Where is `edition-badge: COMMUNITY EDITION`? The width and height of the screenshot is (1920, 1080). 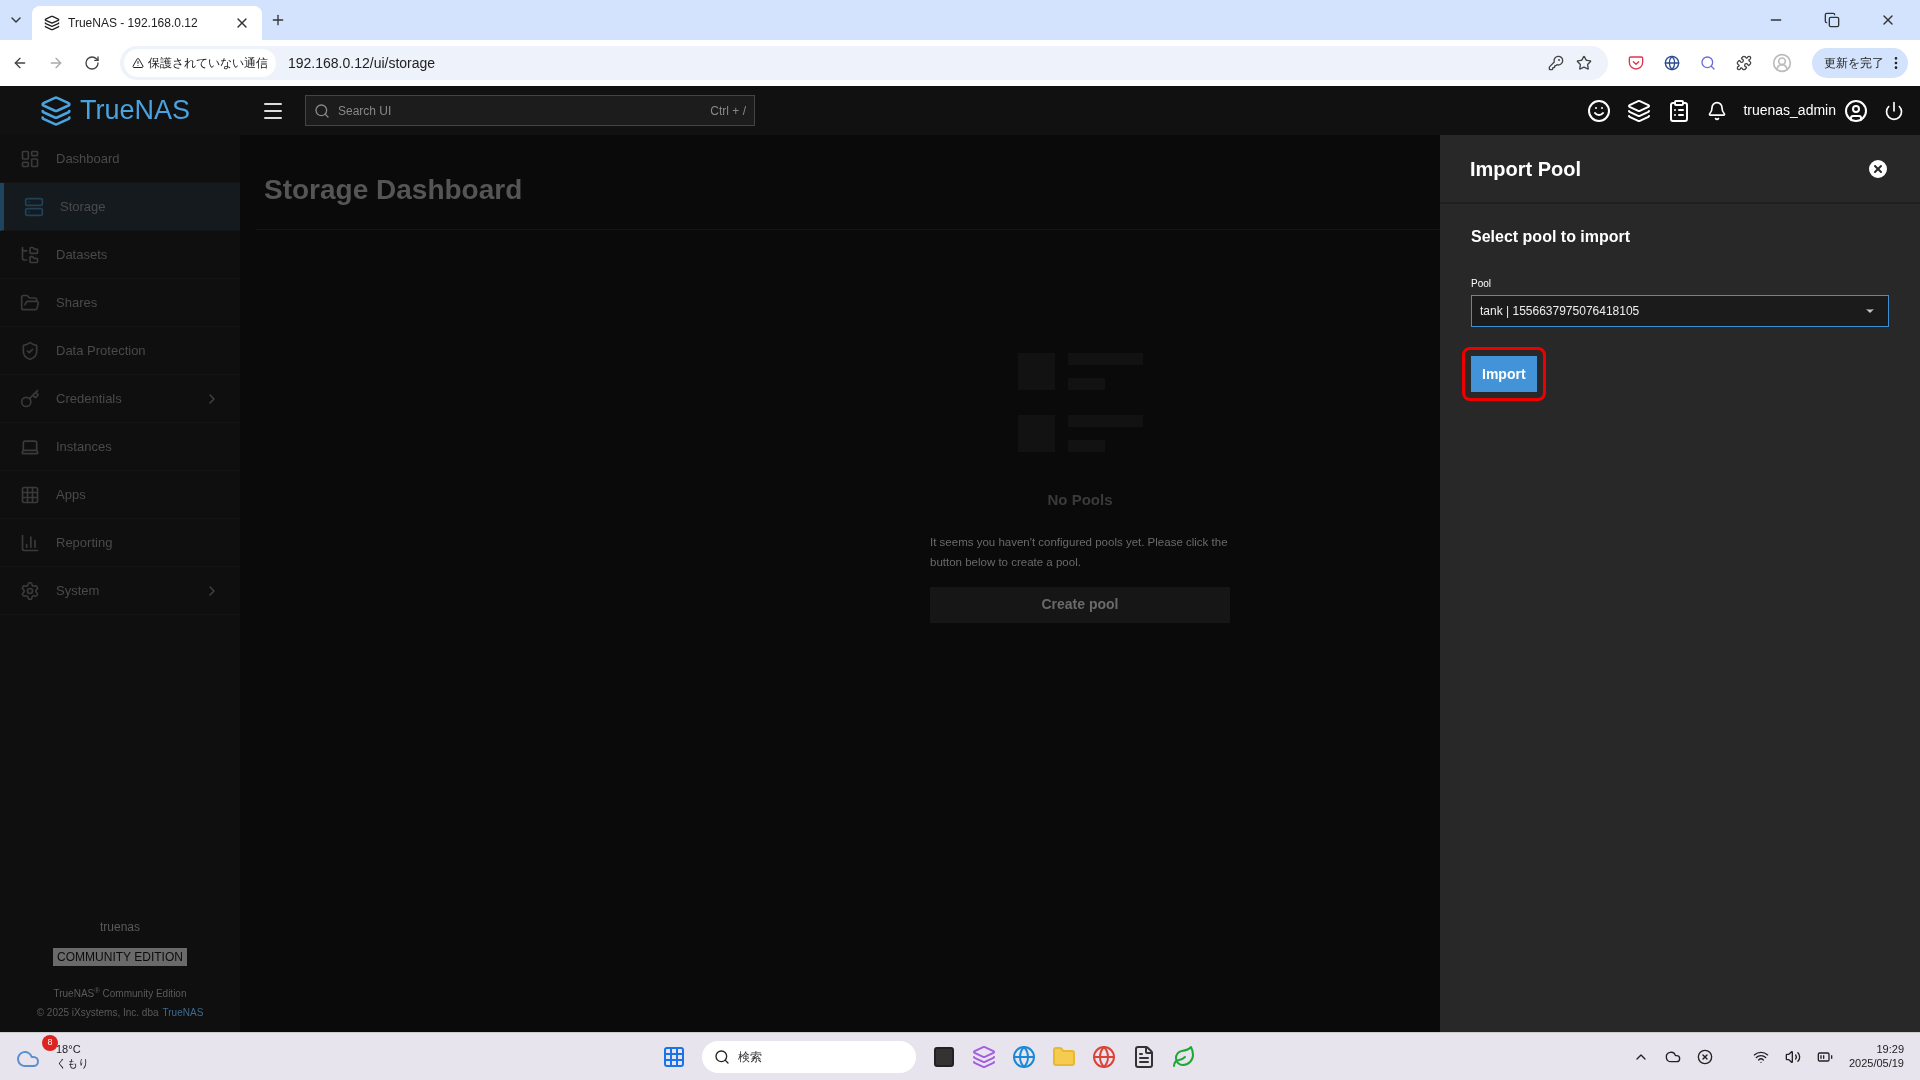 edition-badge: COMMUNITY EDITION is located at coordinates (120, 957).